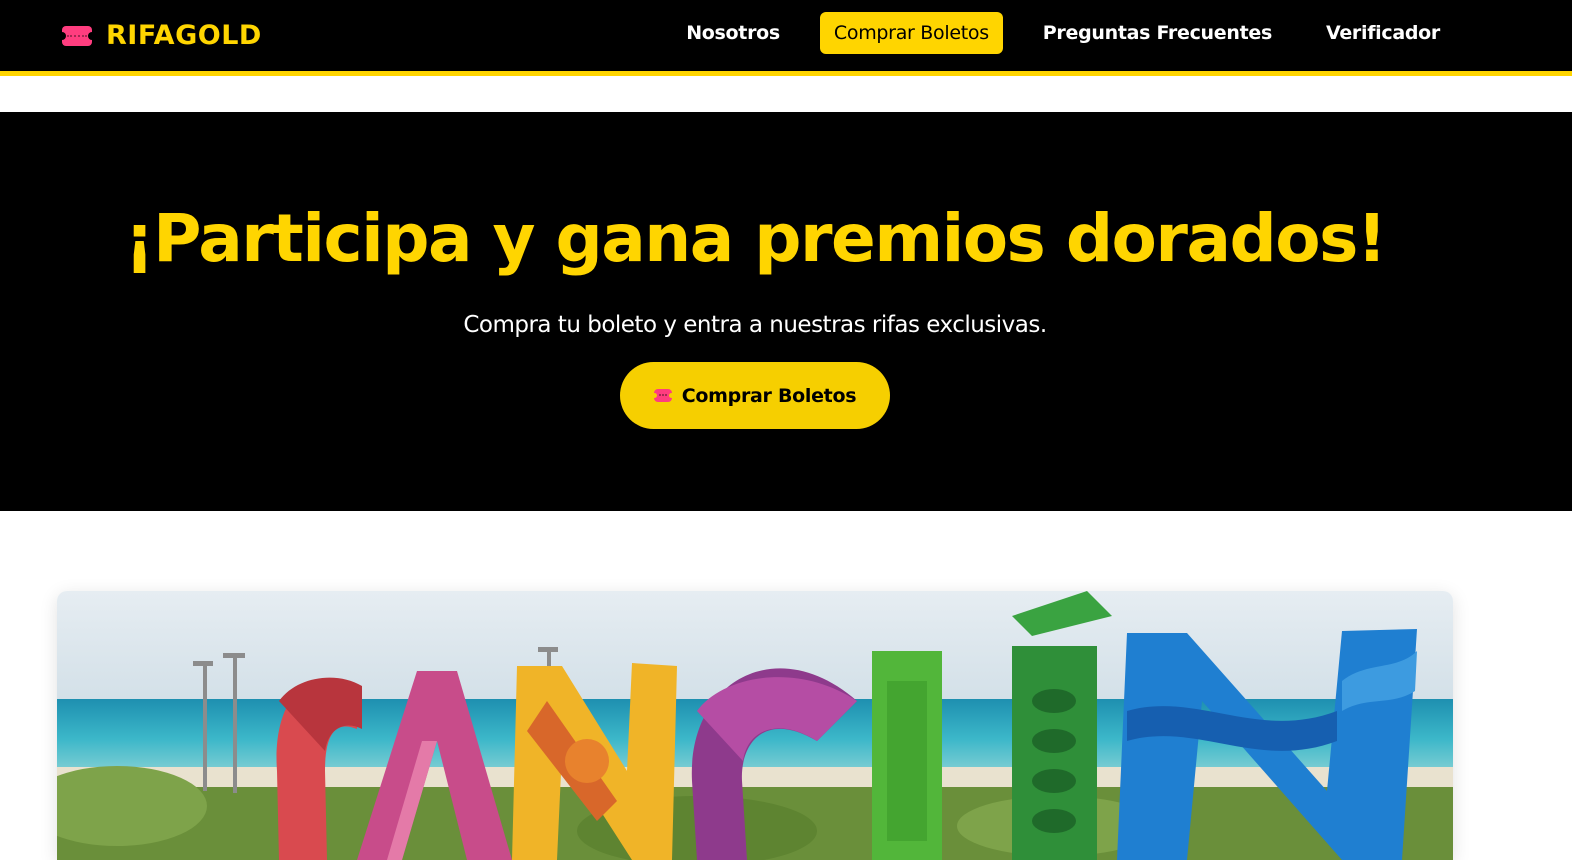 This screenshot has height=860, width=1572. I want to click on brand-name: RIFAGOLD, so click(184, 35).